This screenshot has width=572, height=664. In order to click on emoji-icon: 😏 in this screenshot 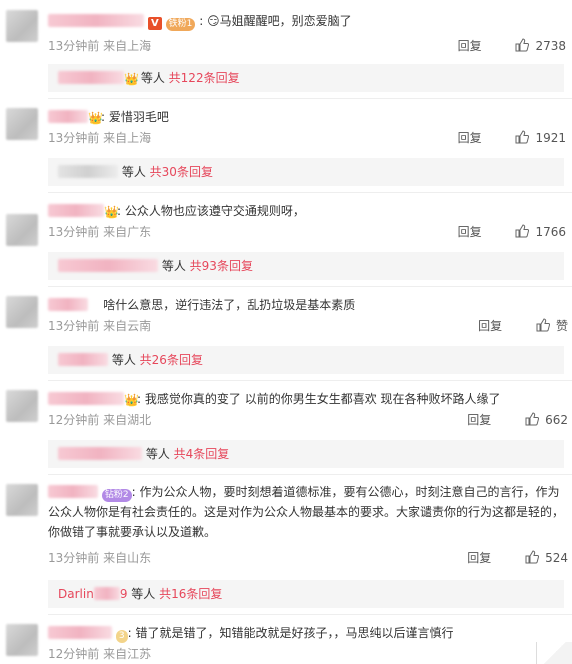, I will do `click(213, 21)`.